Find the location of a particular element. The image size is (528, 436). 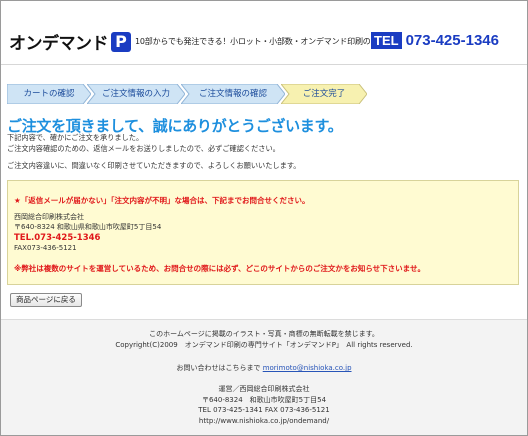

footer-address: 〒640-8324 和歌山市吹屋町5丁目54 is located at coordinates (264, 400).